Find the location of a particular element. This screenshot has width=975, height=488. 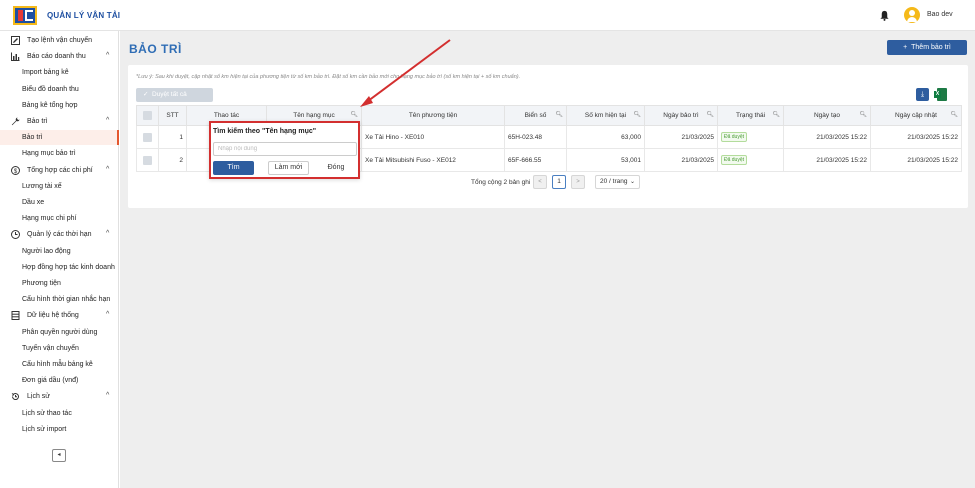

bell-icon is located at coordinates (884, 15).